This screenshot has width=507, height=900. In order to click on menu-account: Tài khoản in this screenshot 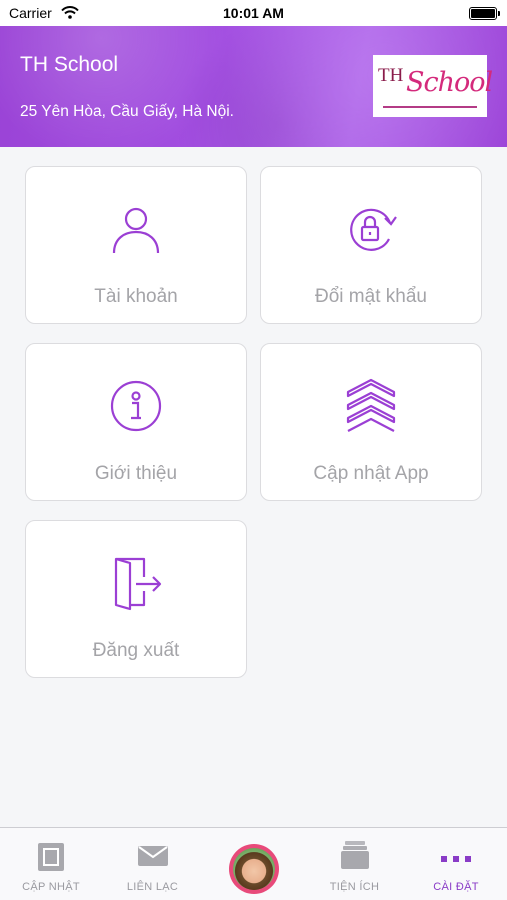, I will do `click(136, 245)`.